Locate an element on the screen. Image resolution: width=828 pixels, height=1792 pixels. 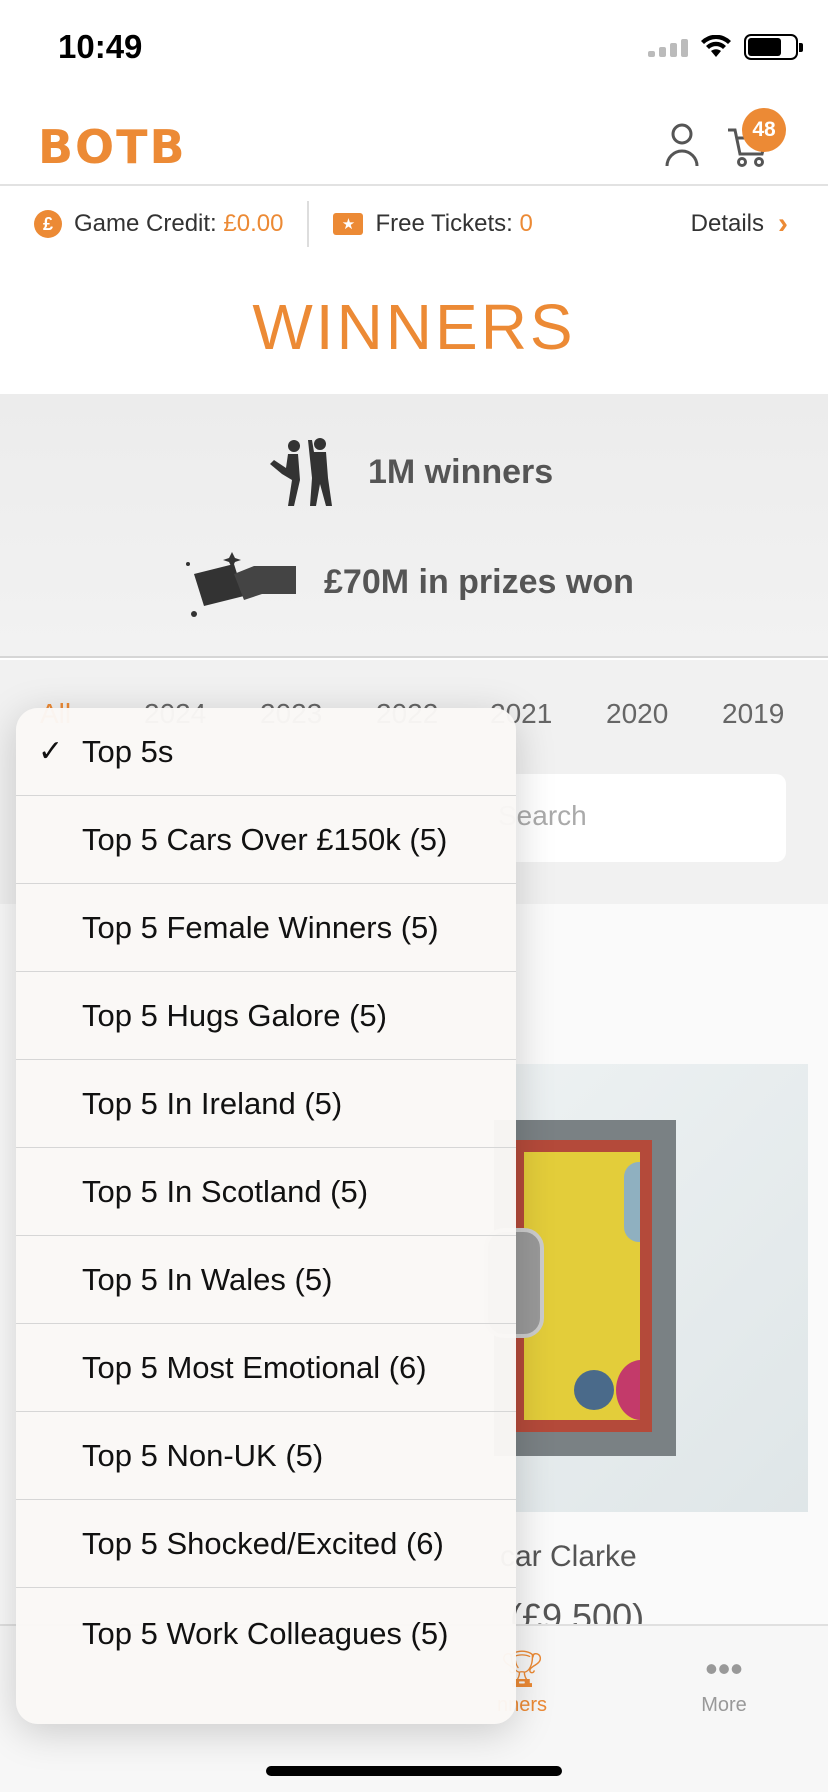
status-icons is located at coordinates (725, 47).